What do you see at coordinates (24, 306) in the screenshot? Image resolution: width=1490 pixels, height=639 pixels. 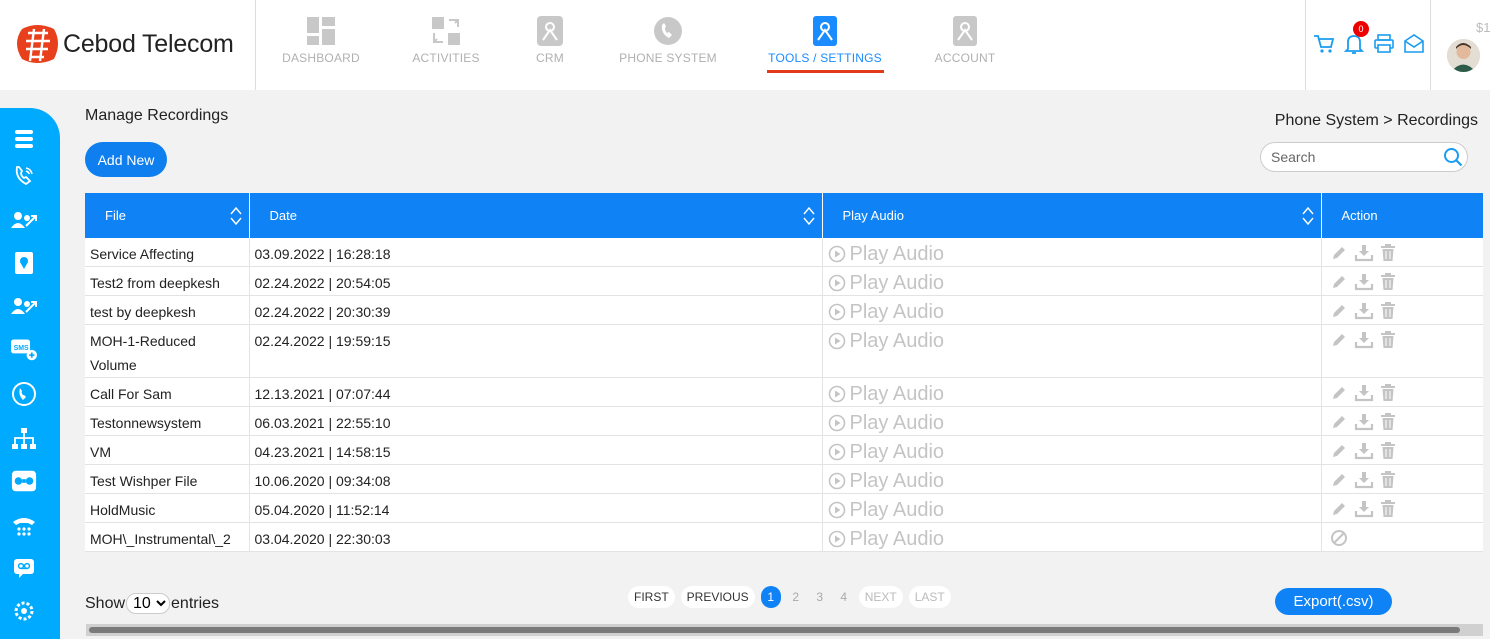 I see `sidebar-team-icon` at bounding box center [24, 306].